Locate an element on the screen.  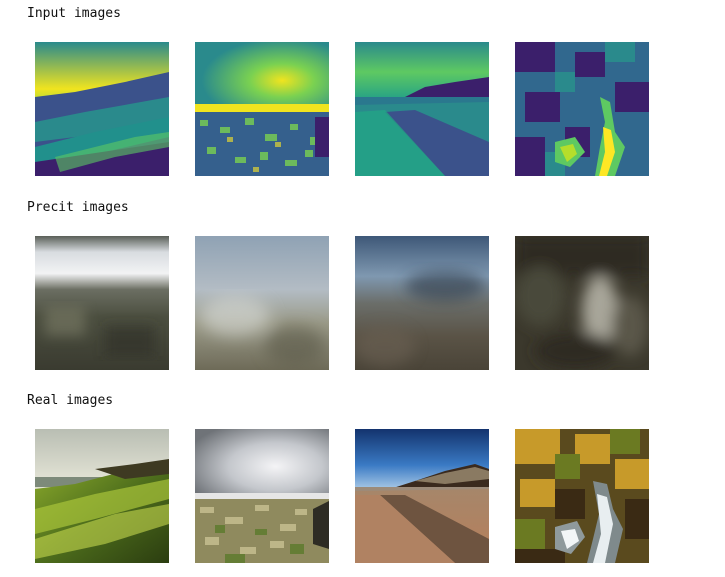
real-images-title: Real images is located at coordinates (70, 400).